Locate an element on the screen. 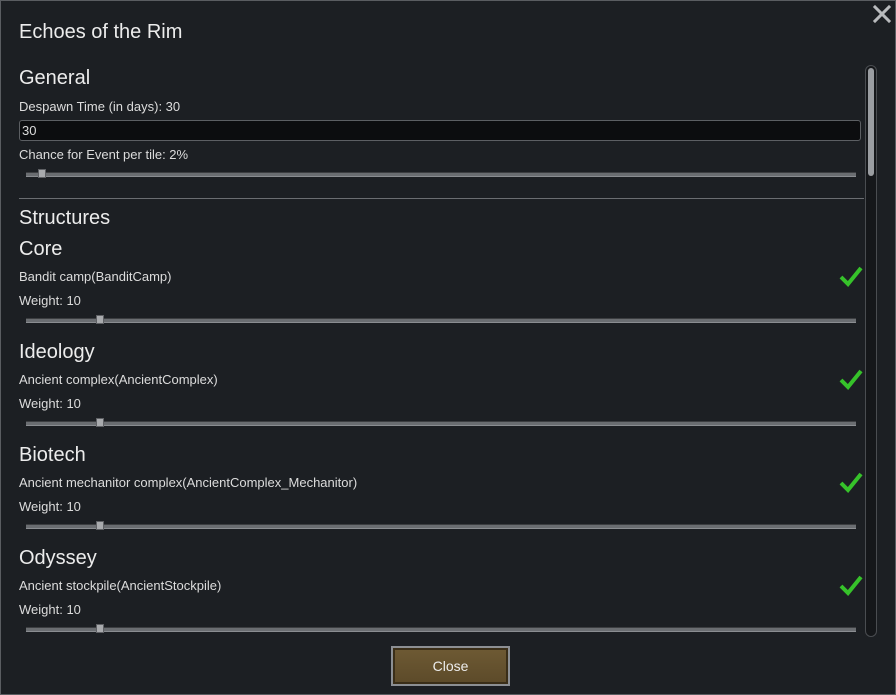  scrollbar-thumb is located at coordinates (871, 122).